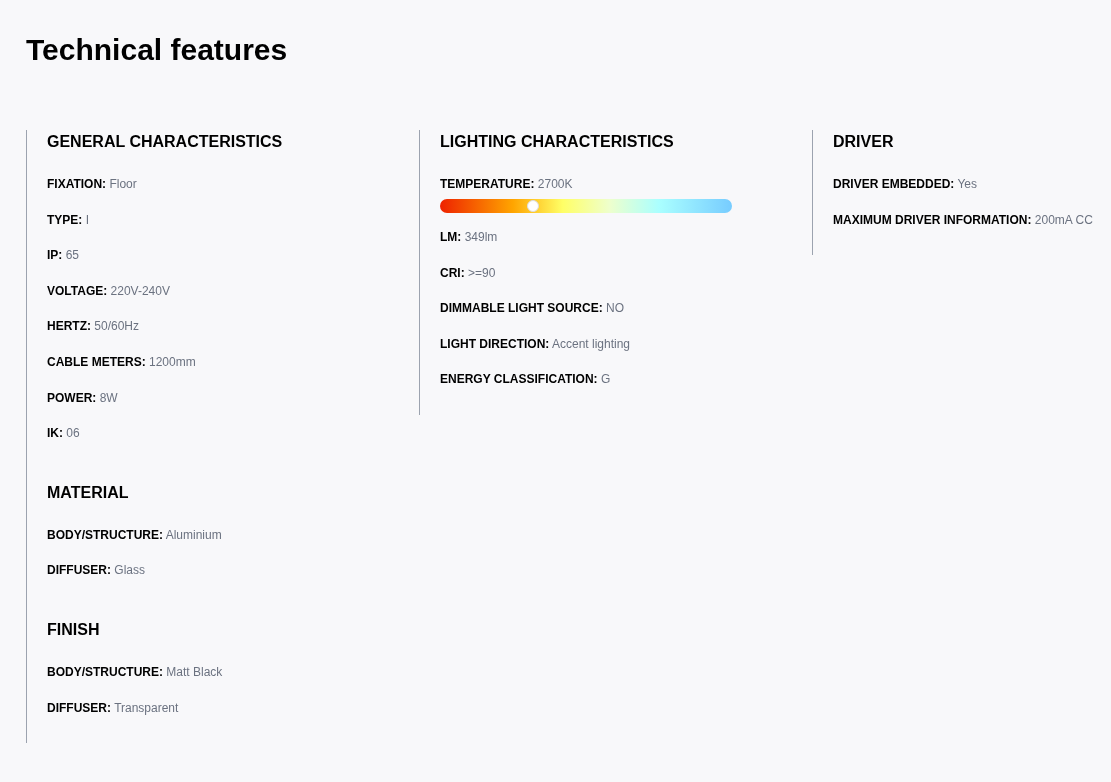 This screenshot has width=1111, height=782. Describe the element at coordinates (64, 255) in the screenshot. I see `spec-line: IP: 65` at that location.